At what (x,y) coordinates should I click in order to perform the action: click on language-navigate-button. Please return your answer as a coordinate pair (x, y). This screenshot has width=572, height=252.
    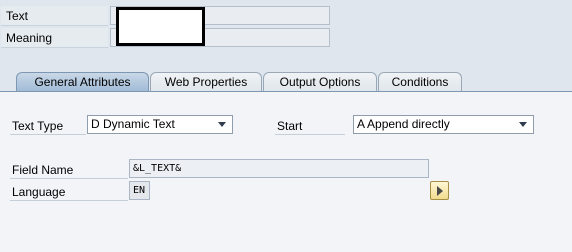
    Looking at the image, I should click on (439, 190).